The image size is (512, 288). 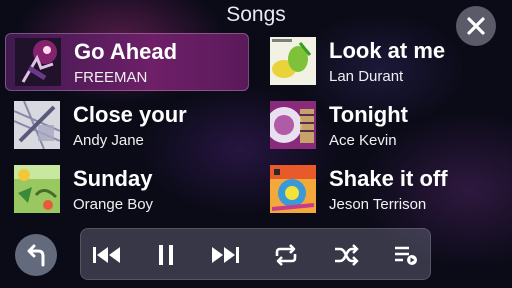 I want to click on playback-controls, so click(x=255, y=254).